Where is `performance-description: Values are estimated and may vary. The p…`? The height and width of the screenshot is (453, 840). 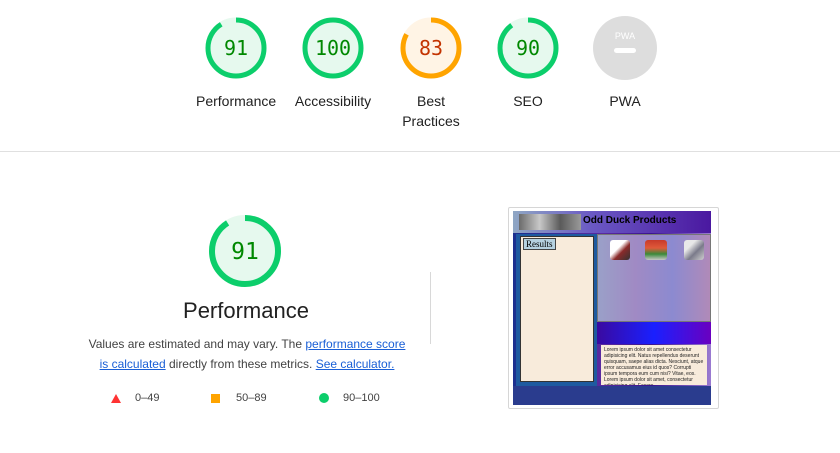 performance-description: Values are estimated and may vary. The p… is located at coordinates (247, 354).